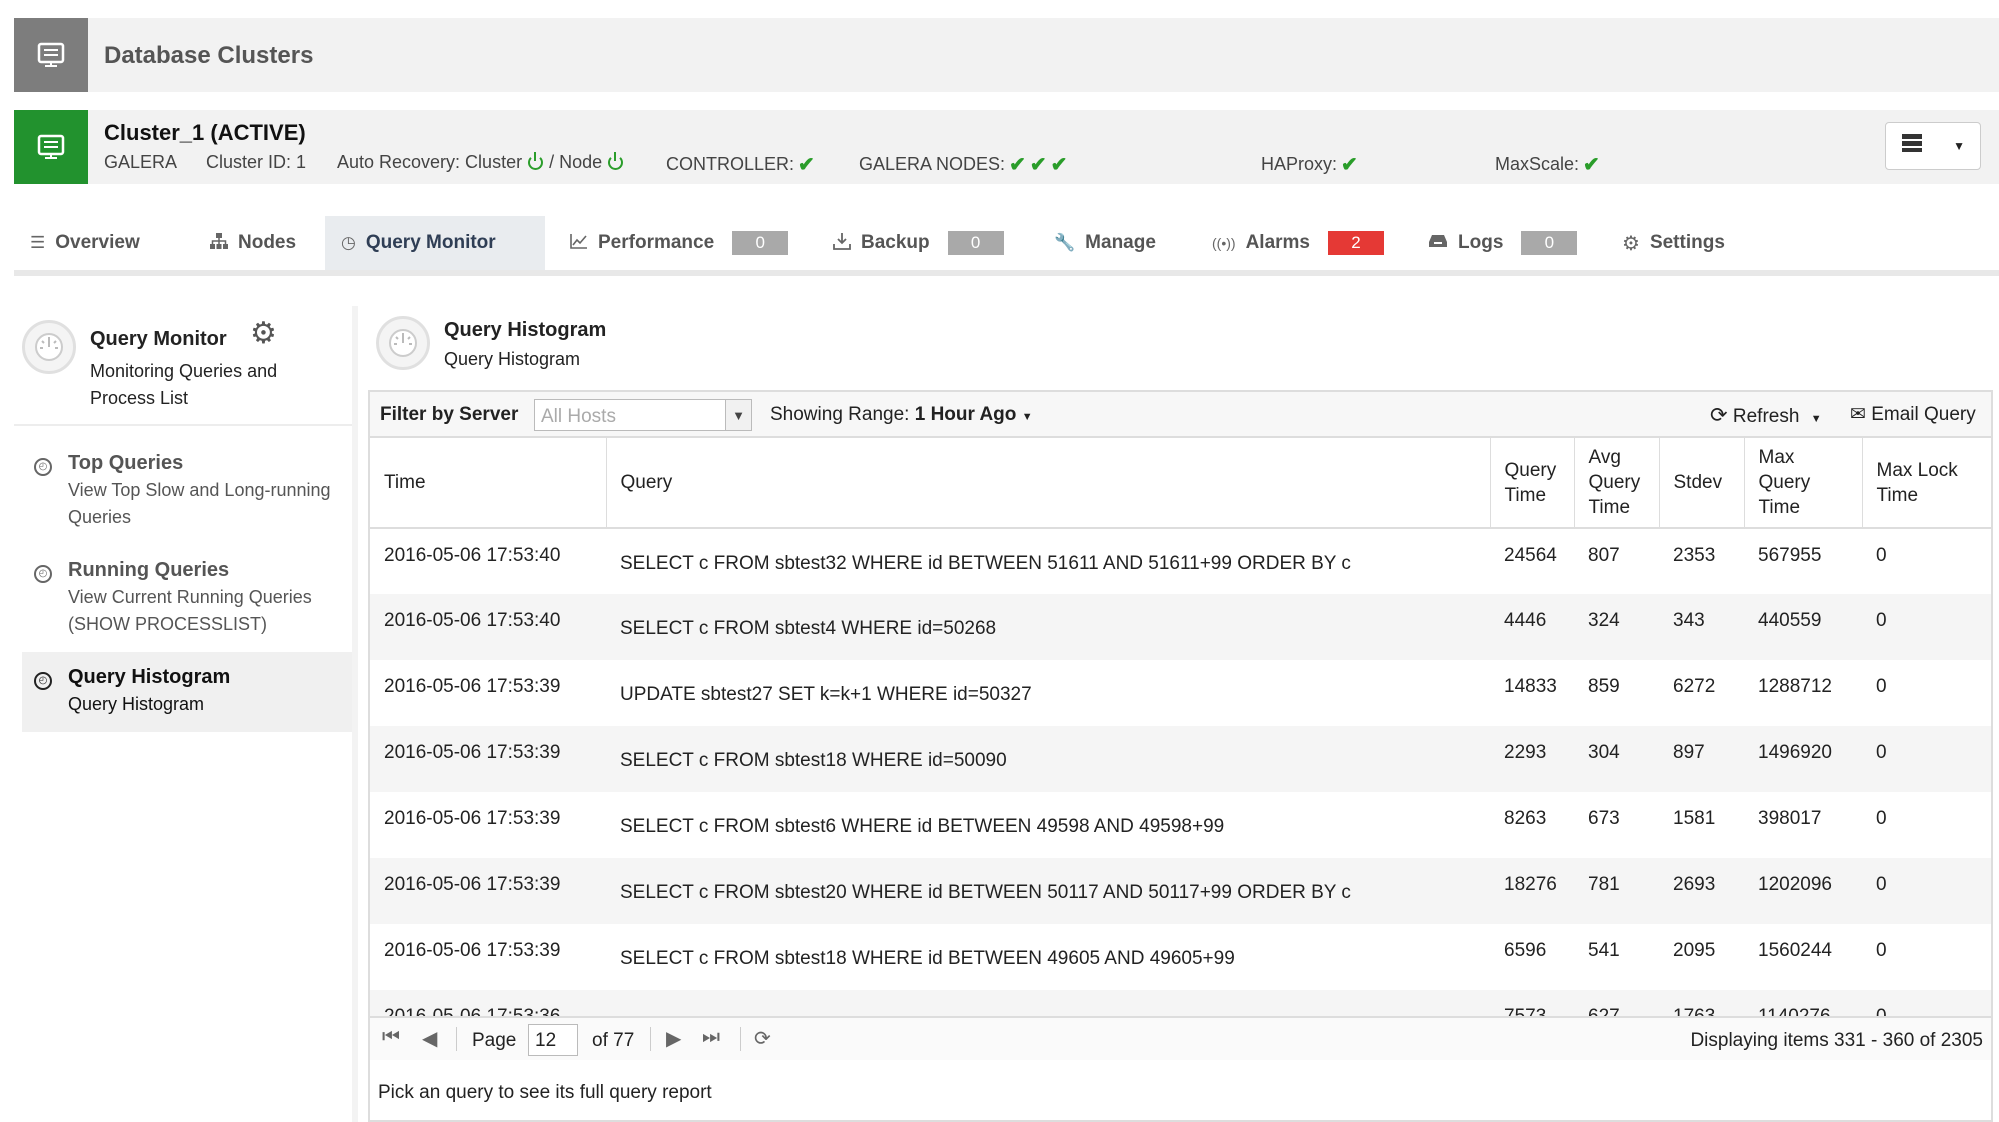 The height and width of the screenshot is (1122, 1999). I want to click on column-header-avg-query-time: Avg Query Time, so click(1617, 483).